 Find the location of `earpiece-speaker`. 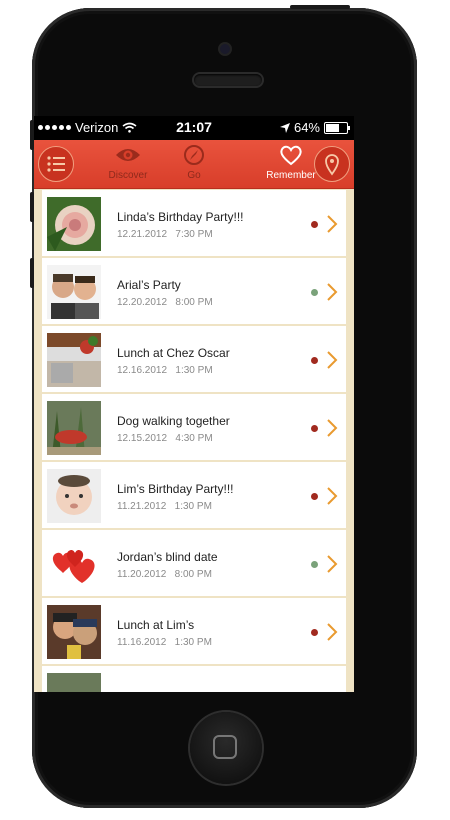

earpiece-speaker is located at coordinates (228, 80).